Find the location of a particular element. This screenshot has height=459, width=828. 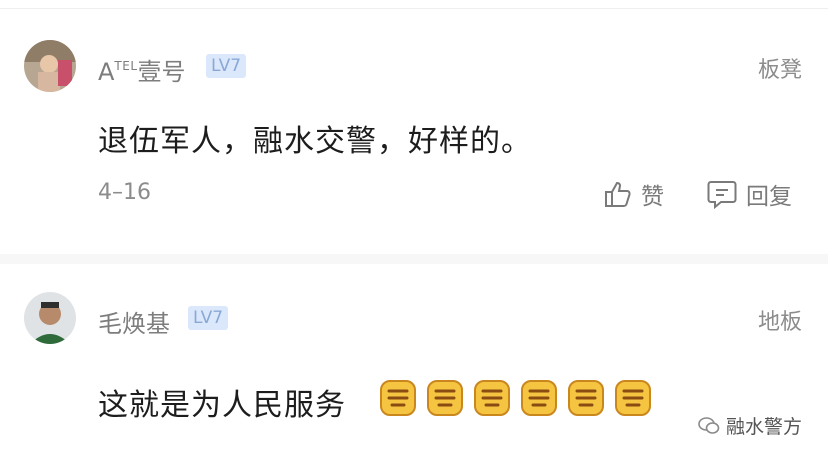

watermark-label: 融水警方 is located at coordinates (763, 427).